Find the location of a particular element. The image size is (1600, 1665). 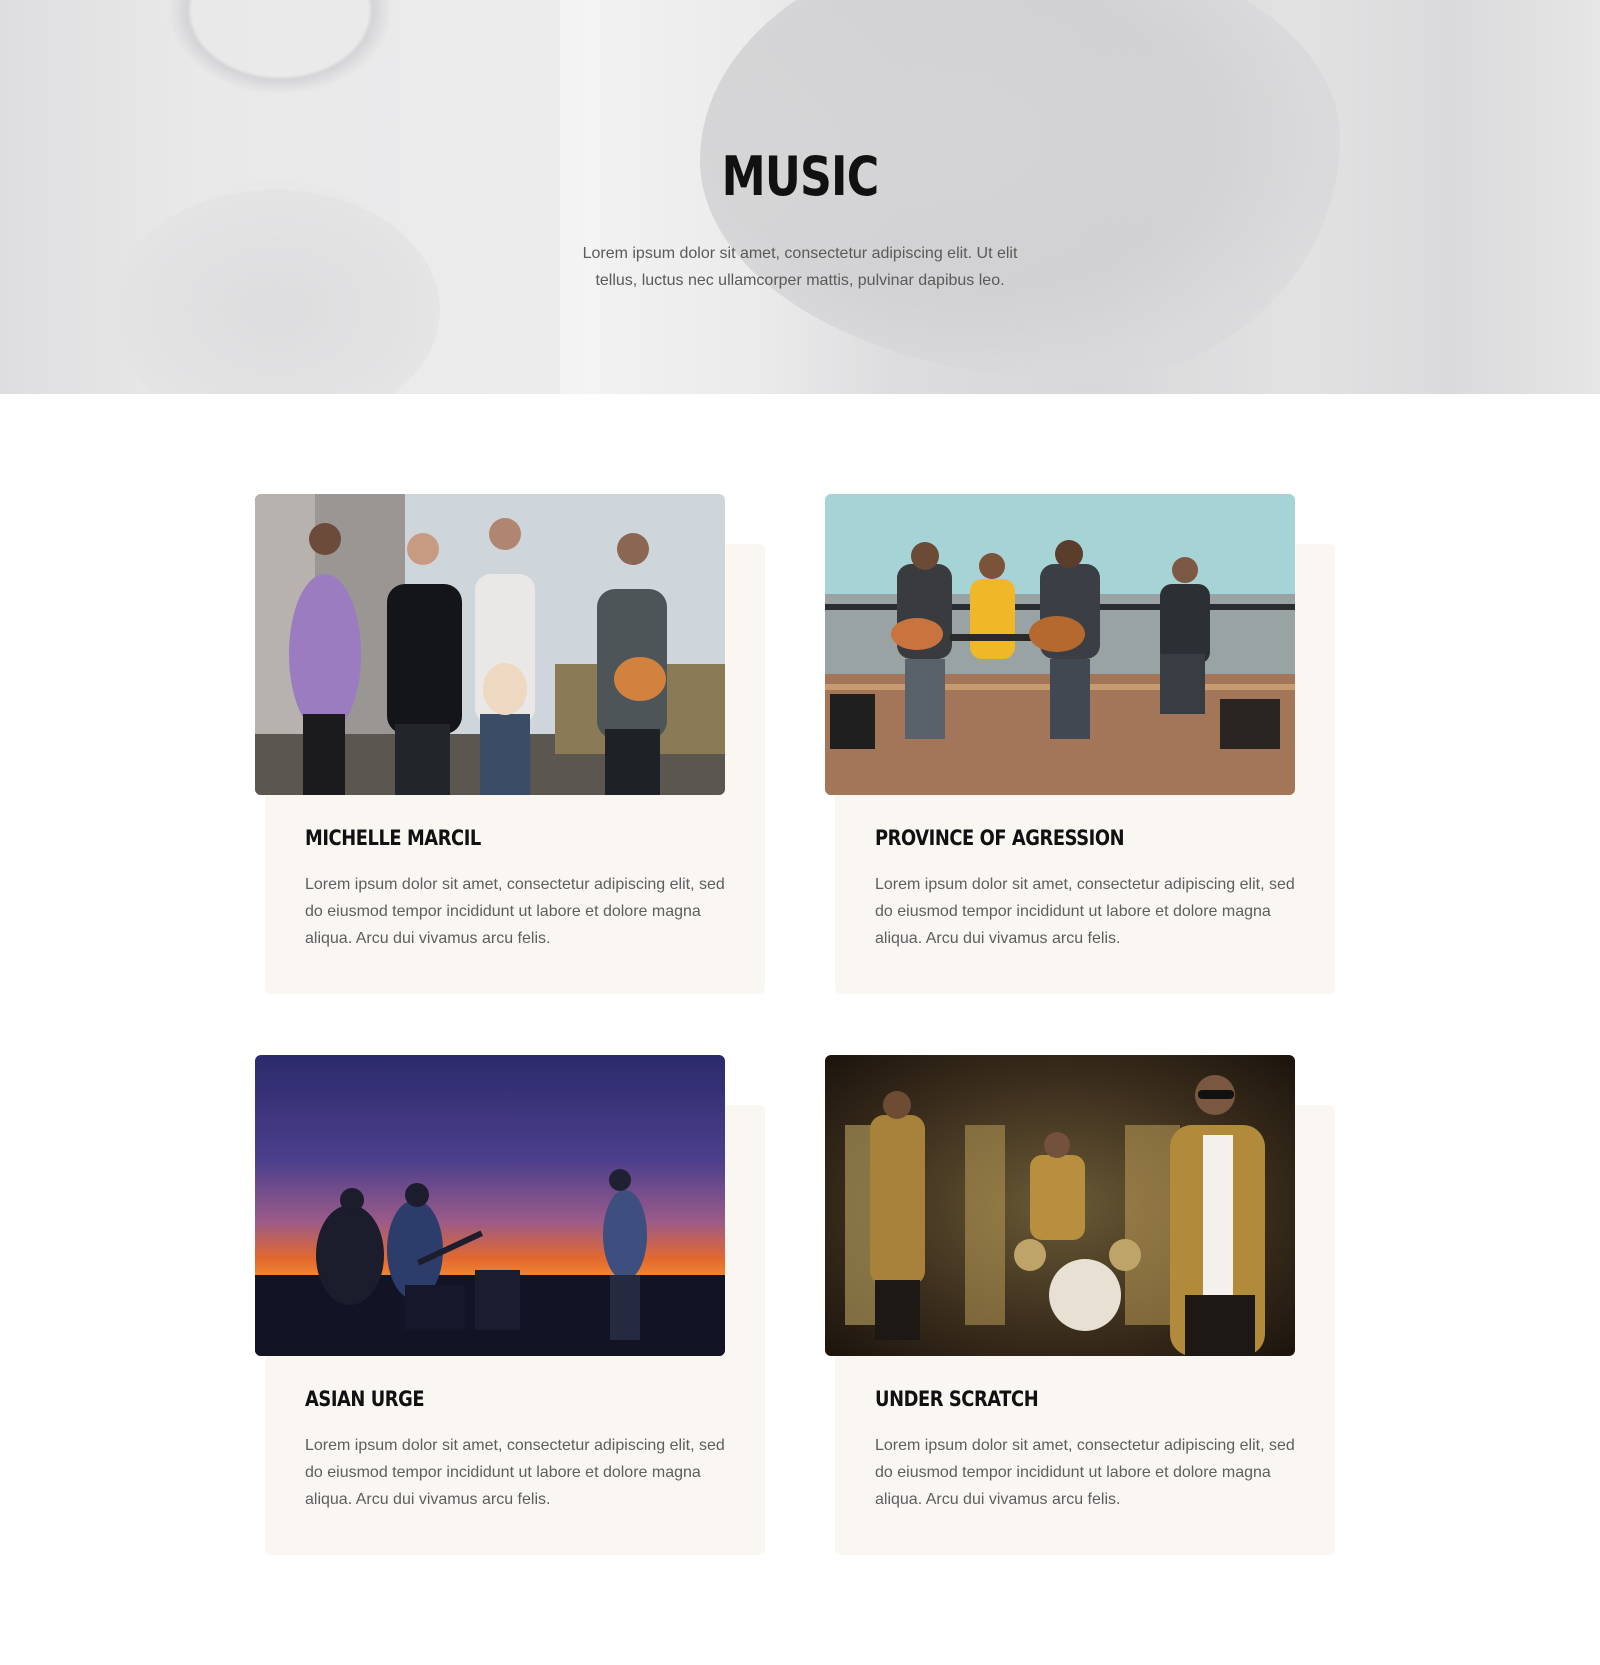

band-name: Under Scratch is located at coordinates (957, 1399).